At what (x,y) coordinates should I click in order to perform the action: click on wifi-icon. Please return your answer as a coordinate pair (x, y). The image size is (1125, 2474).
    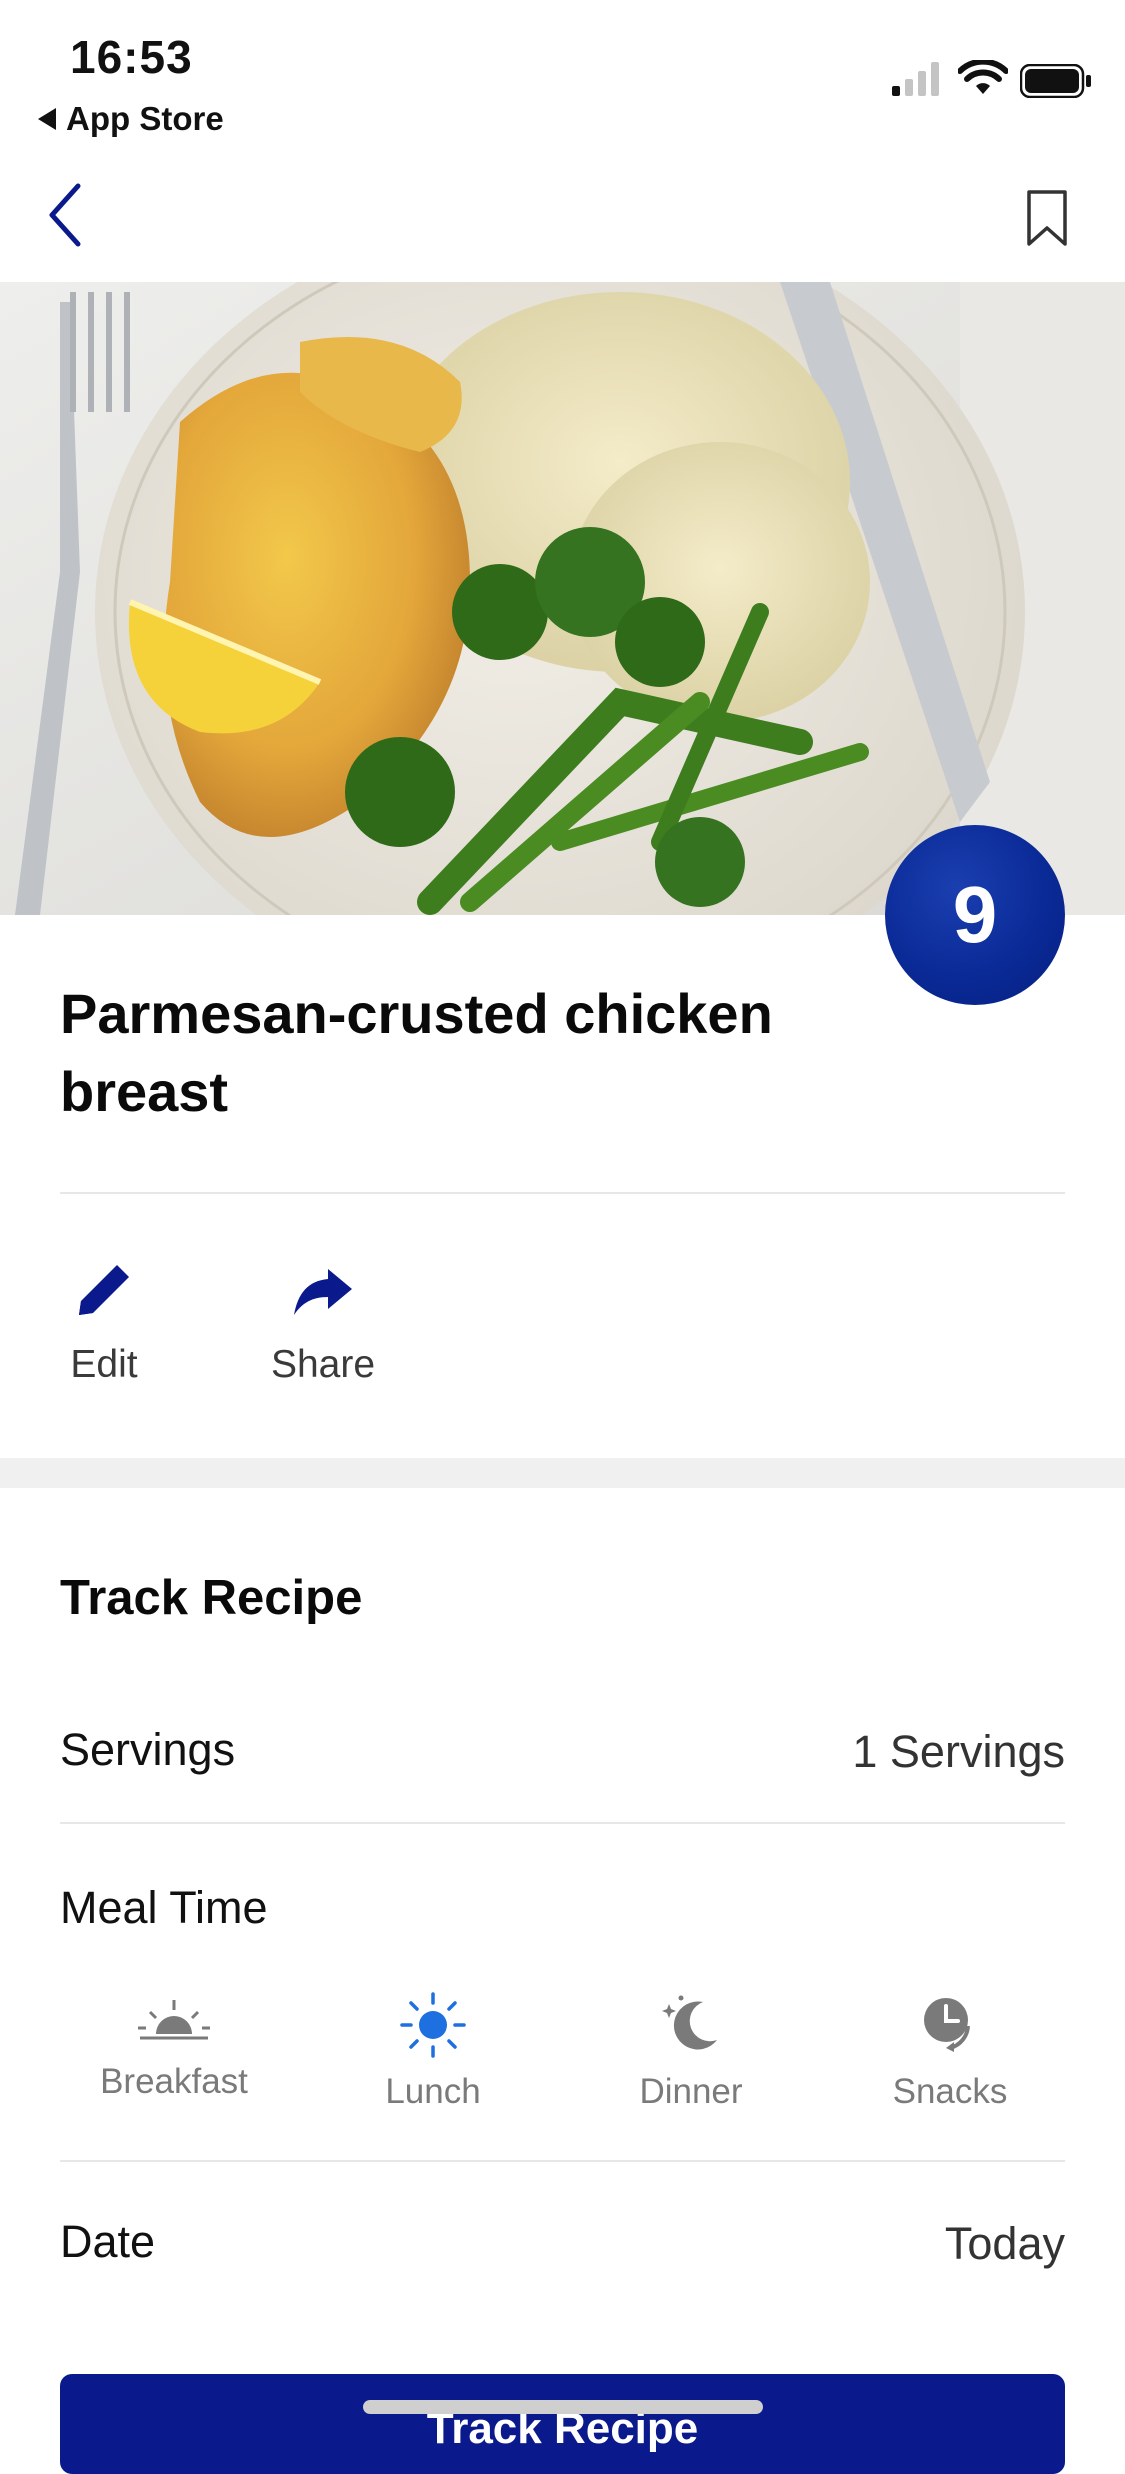
    Looking at the image, I should click on (983, 77).